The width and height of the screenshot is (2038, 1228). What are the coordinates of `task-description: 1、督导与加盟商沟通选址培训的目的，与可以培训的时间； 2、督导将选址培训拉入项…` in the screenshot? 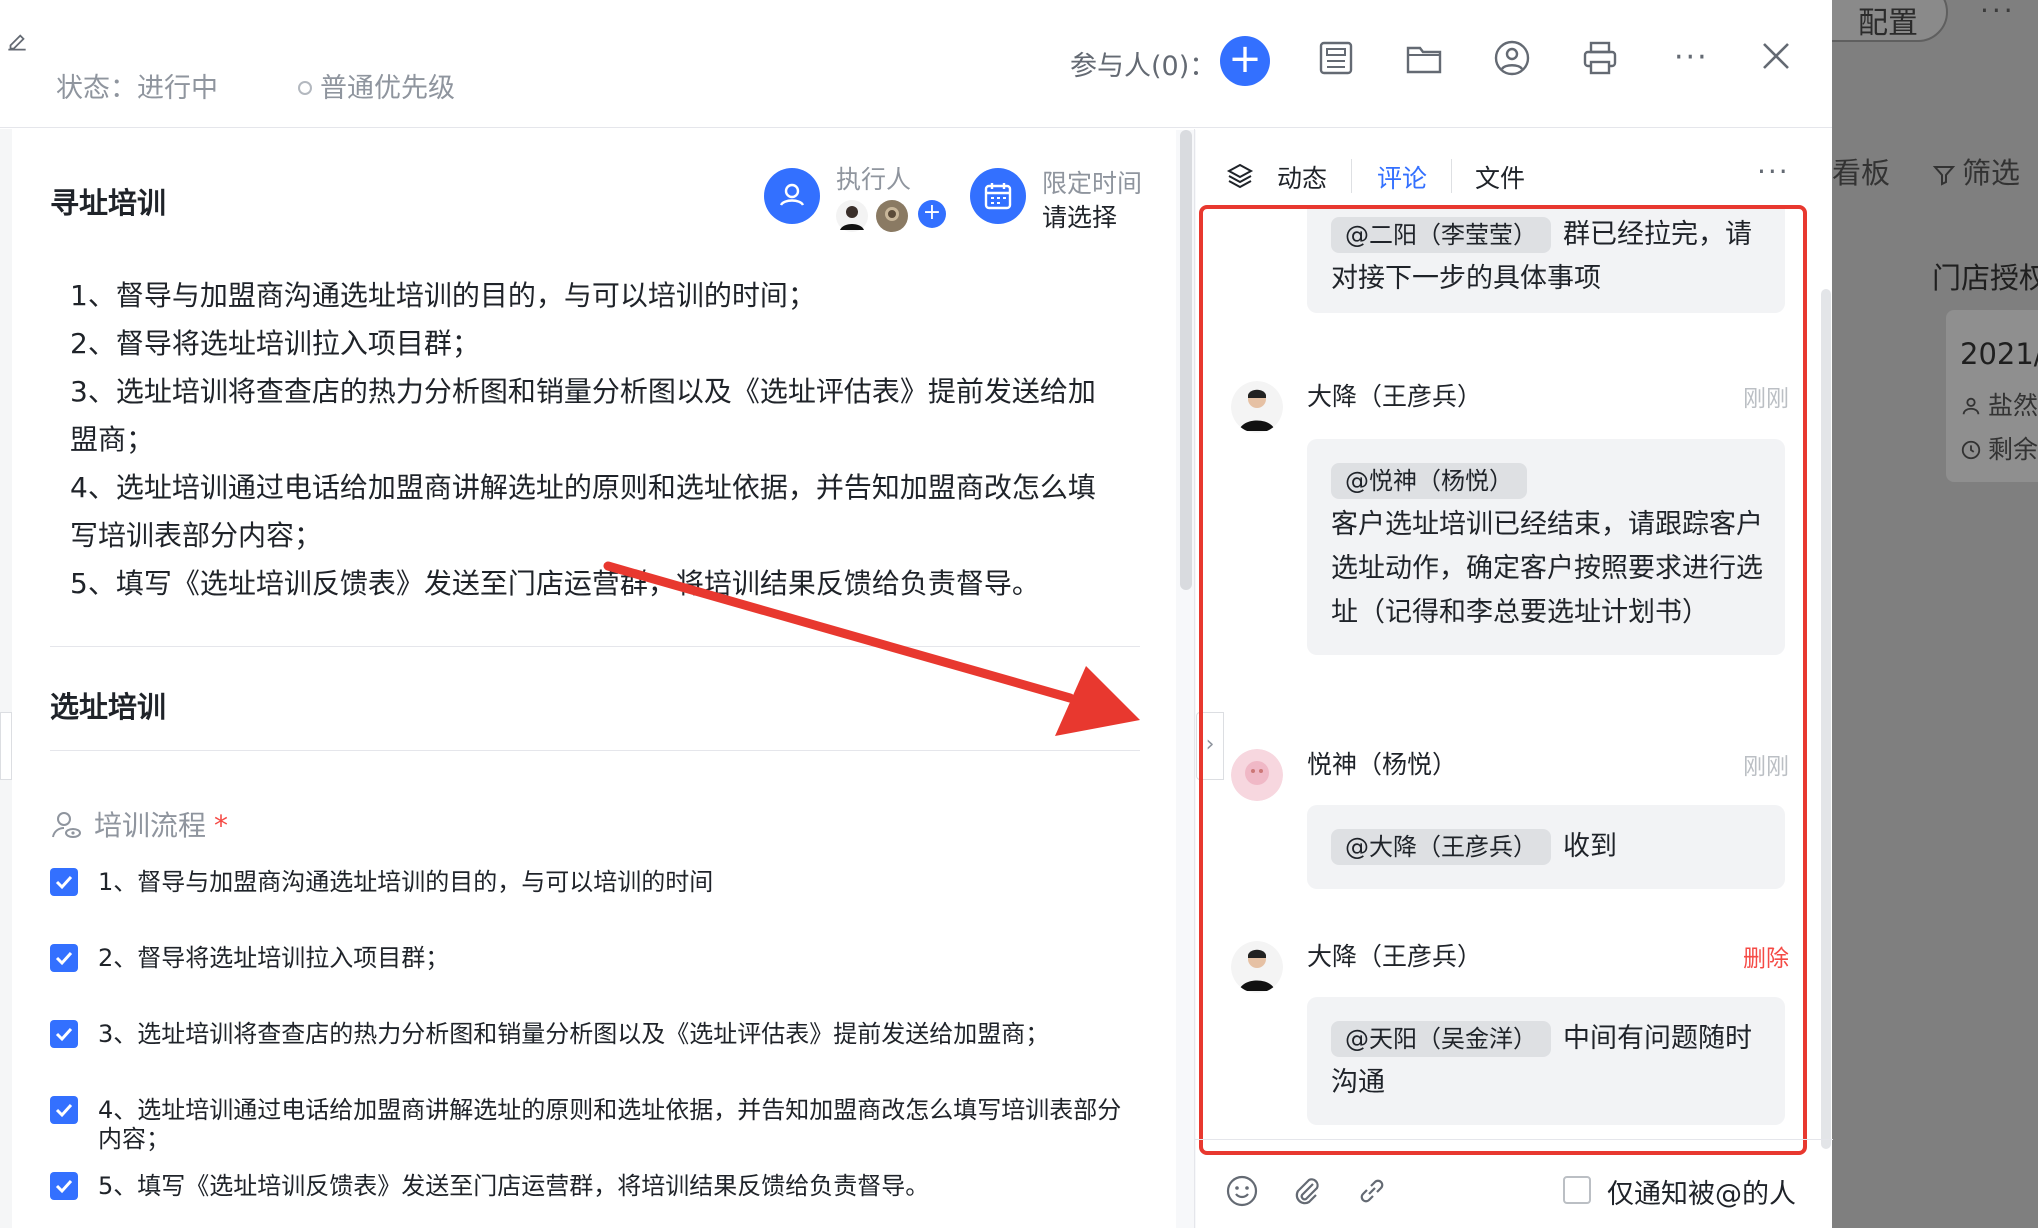 It's located at (595, 440).